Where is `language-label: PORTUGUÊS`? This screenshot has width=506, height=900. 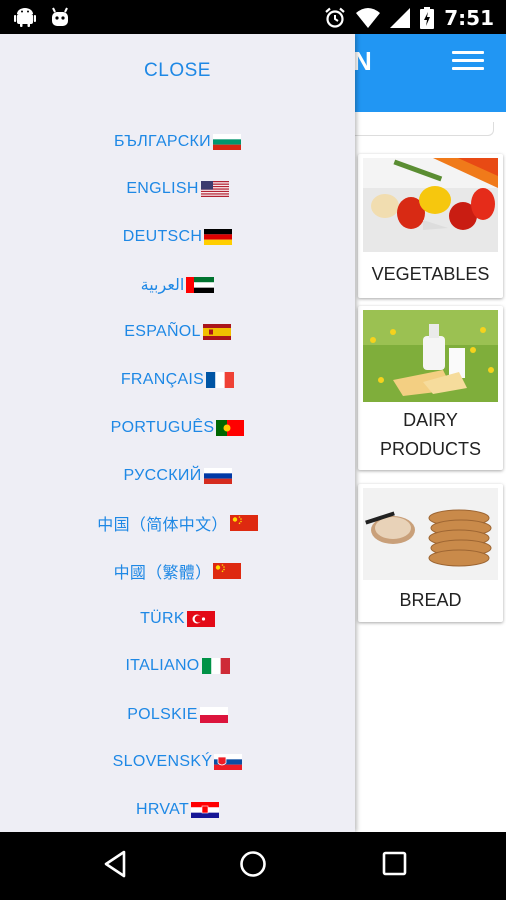
language-label: PORTUGUÊS is located at coordinates (162, 427).